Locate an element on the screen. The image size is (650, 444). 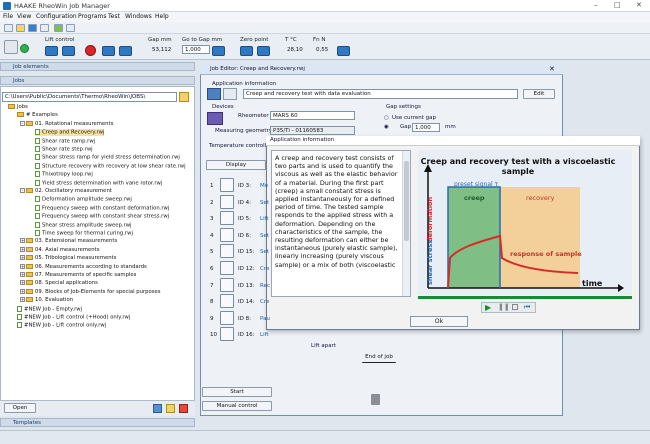
zero-point-auto-button is located at coordinates (263, 51).